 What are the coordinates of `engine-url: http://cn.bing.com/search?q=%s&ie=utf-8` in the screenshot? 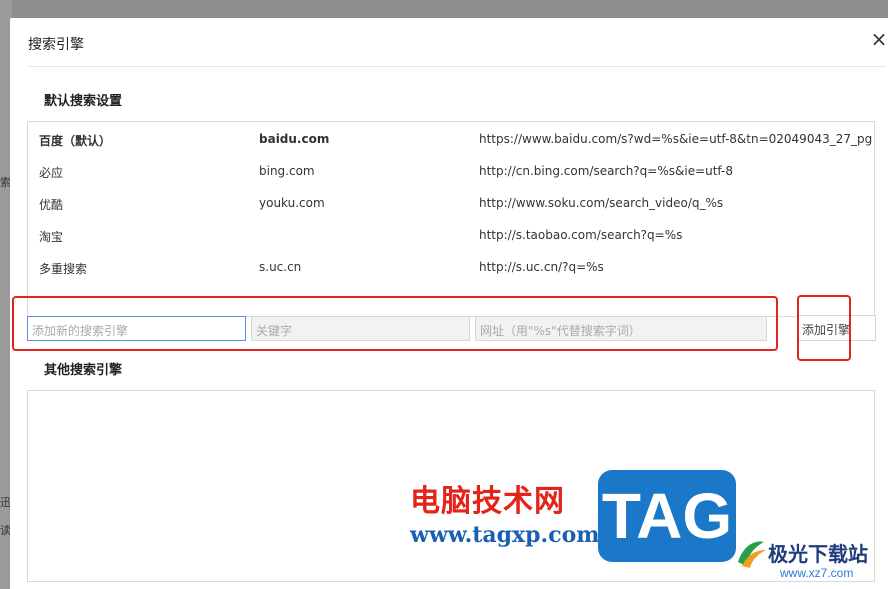 It's located at (606, 171).